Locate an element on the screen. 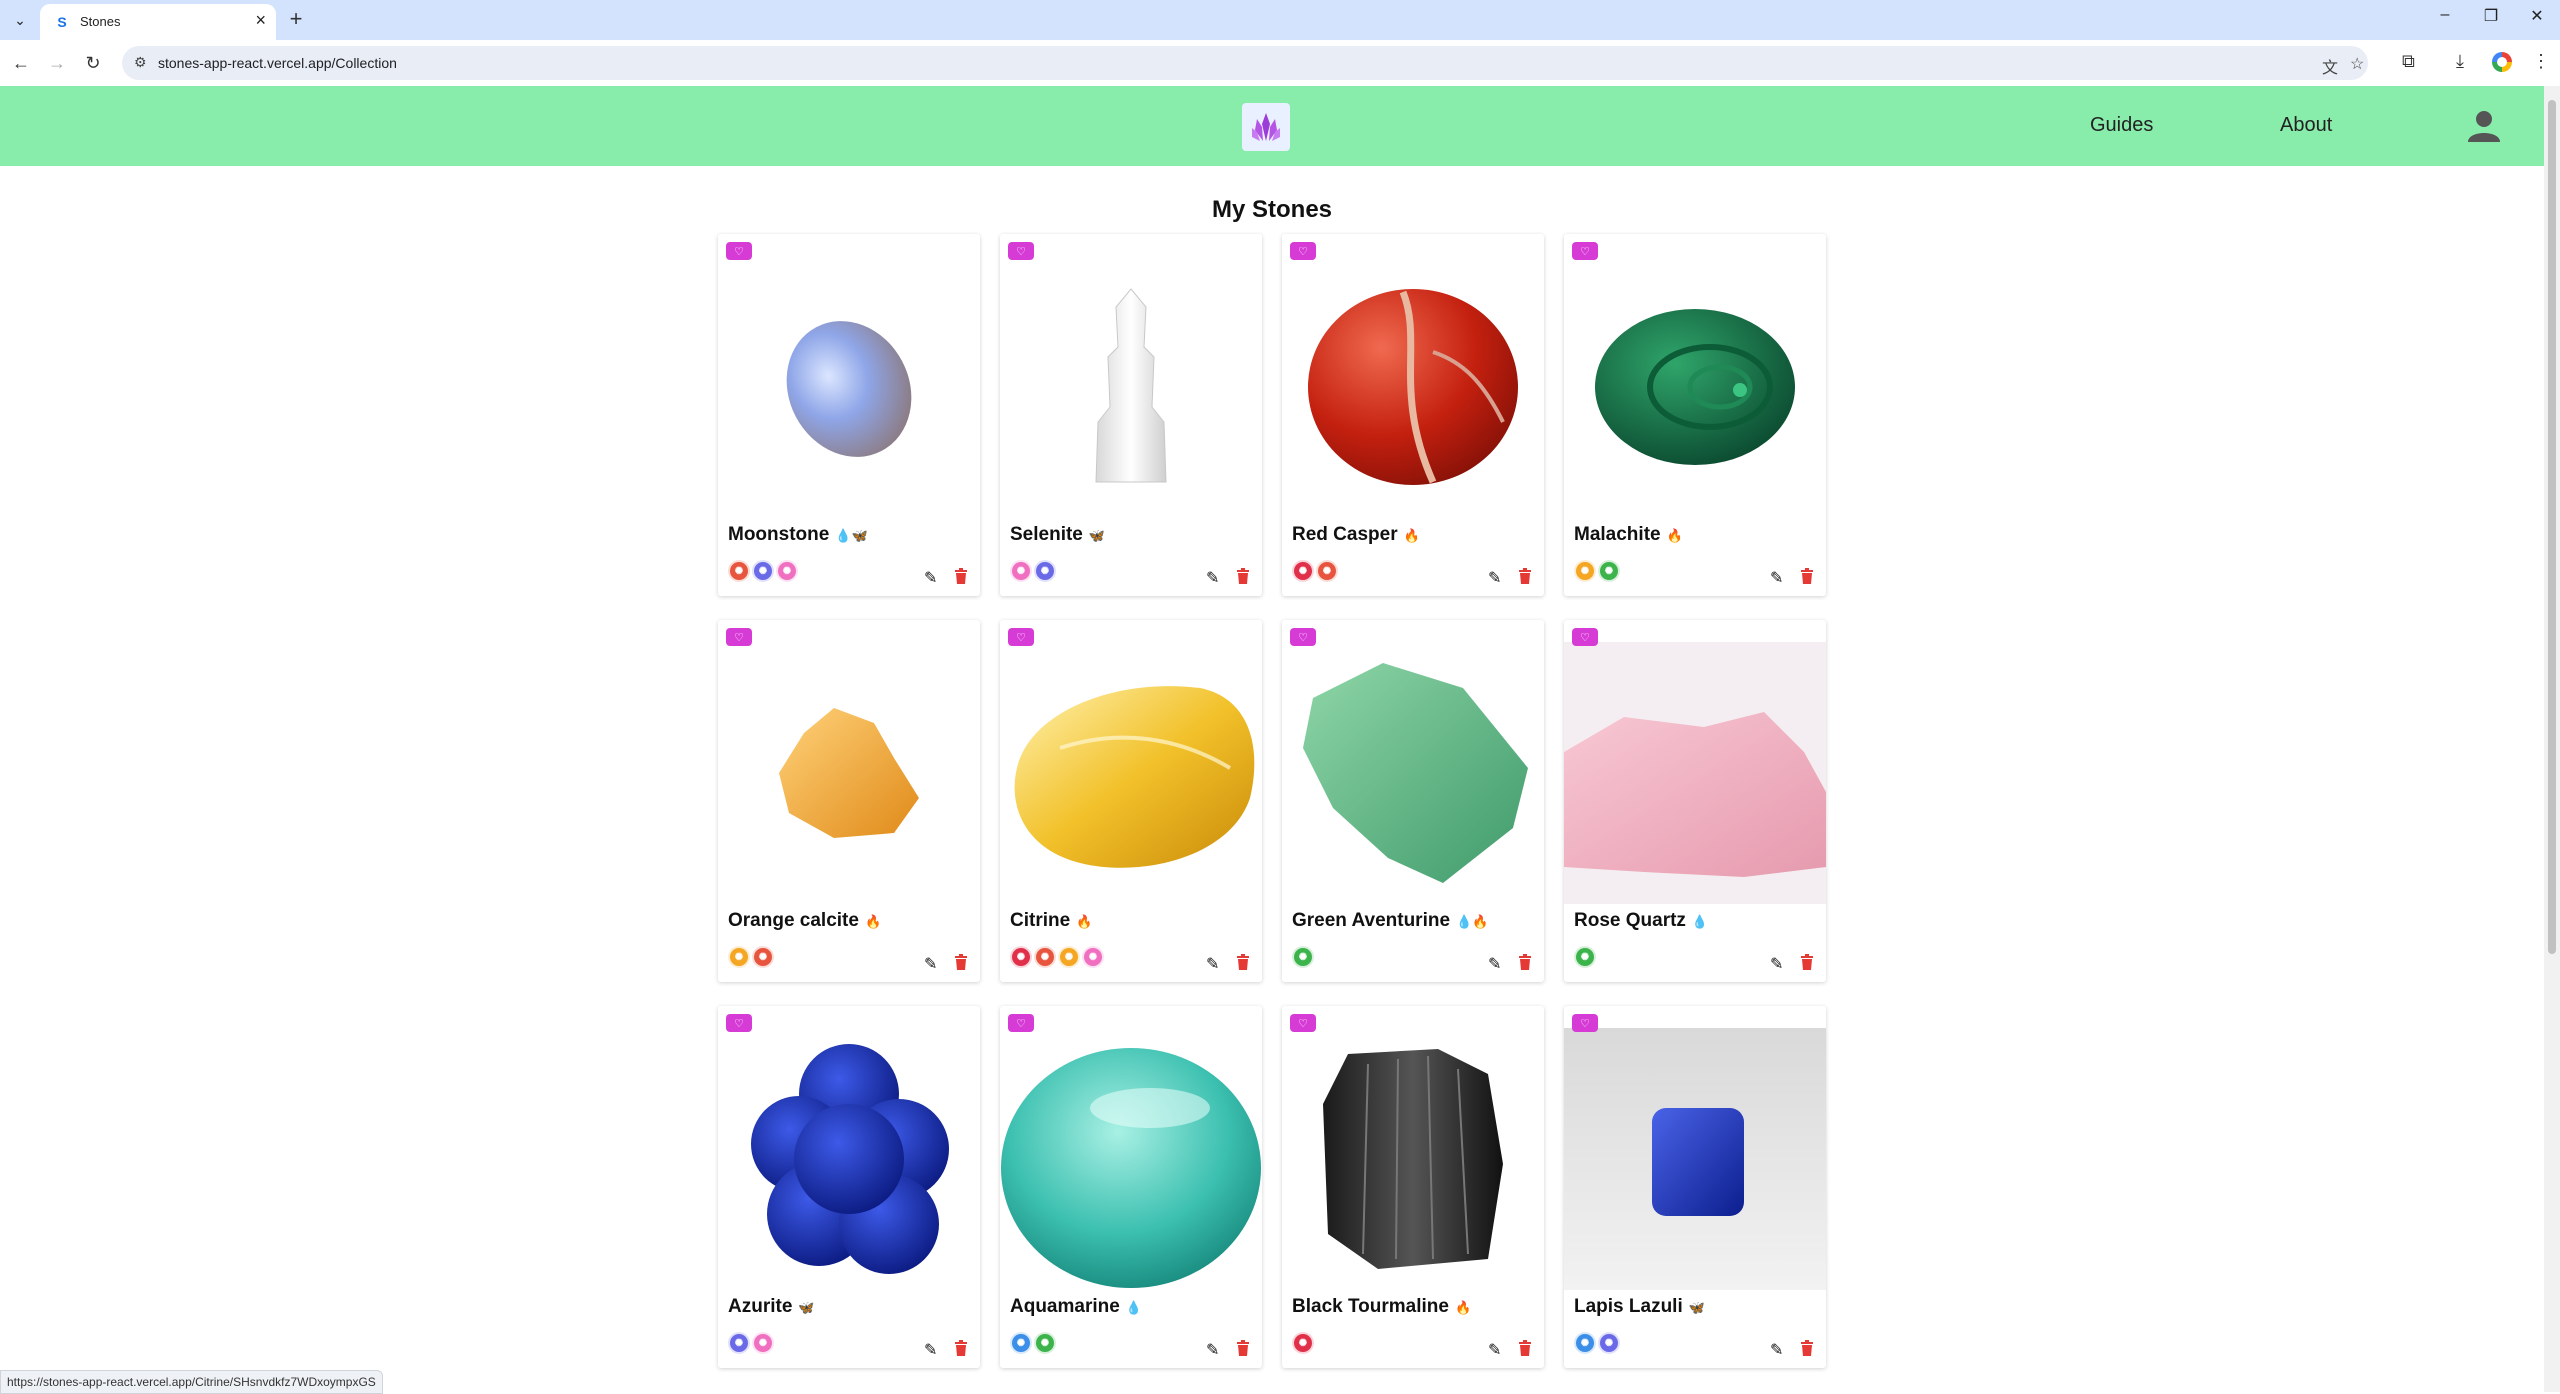  reload-icon: ↻ is located at coordinates (93, 63).